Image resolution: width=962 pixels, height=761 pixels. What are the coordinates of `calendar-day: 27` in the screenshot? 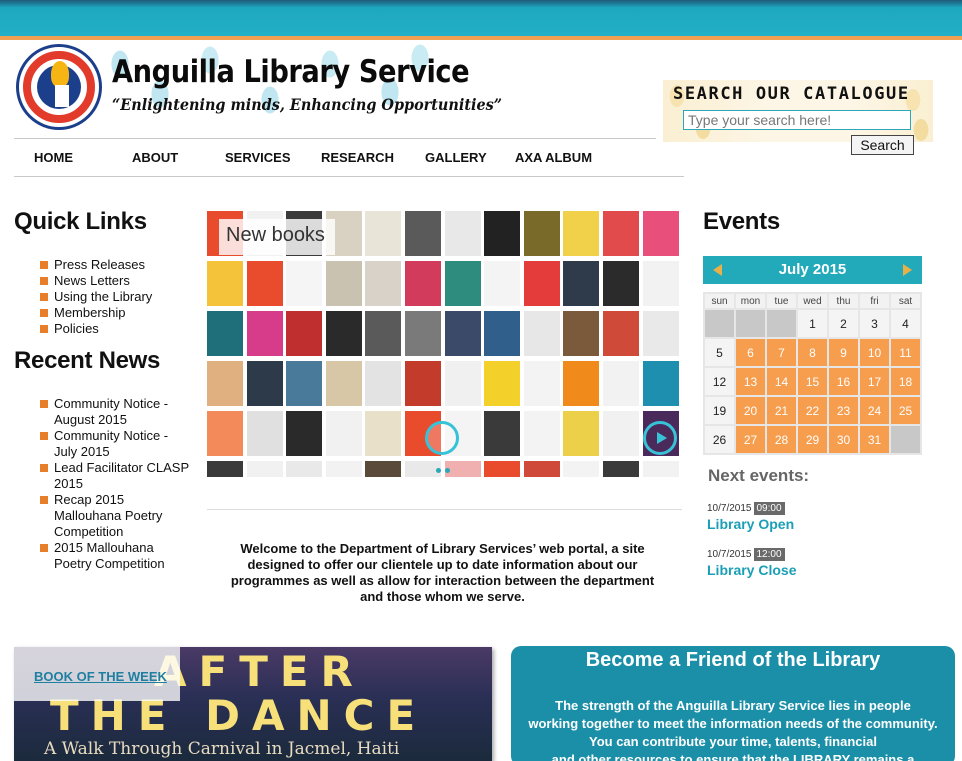 It's located at (750, 439).